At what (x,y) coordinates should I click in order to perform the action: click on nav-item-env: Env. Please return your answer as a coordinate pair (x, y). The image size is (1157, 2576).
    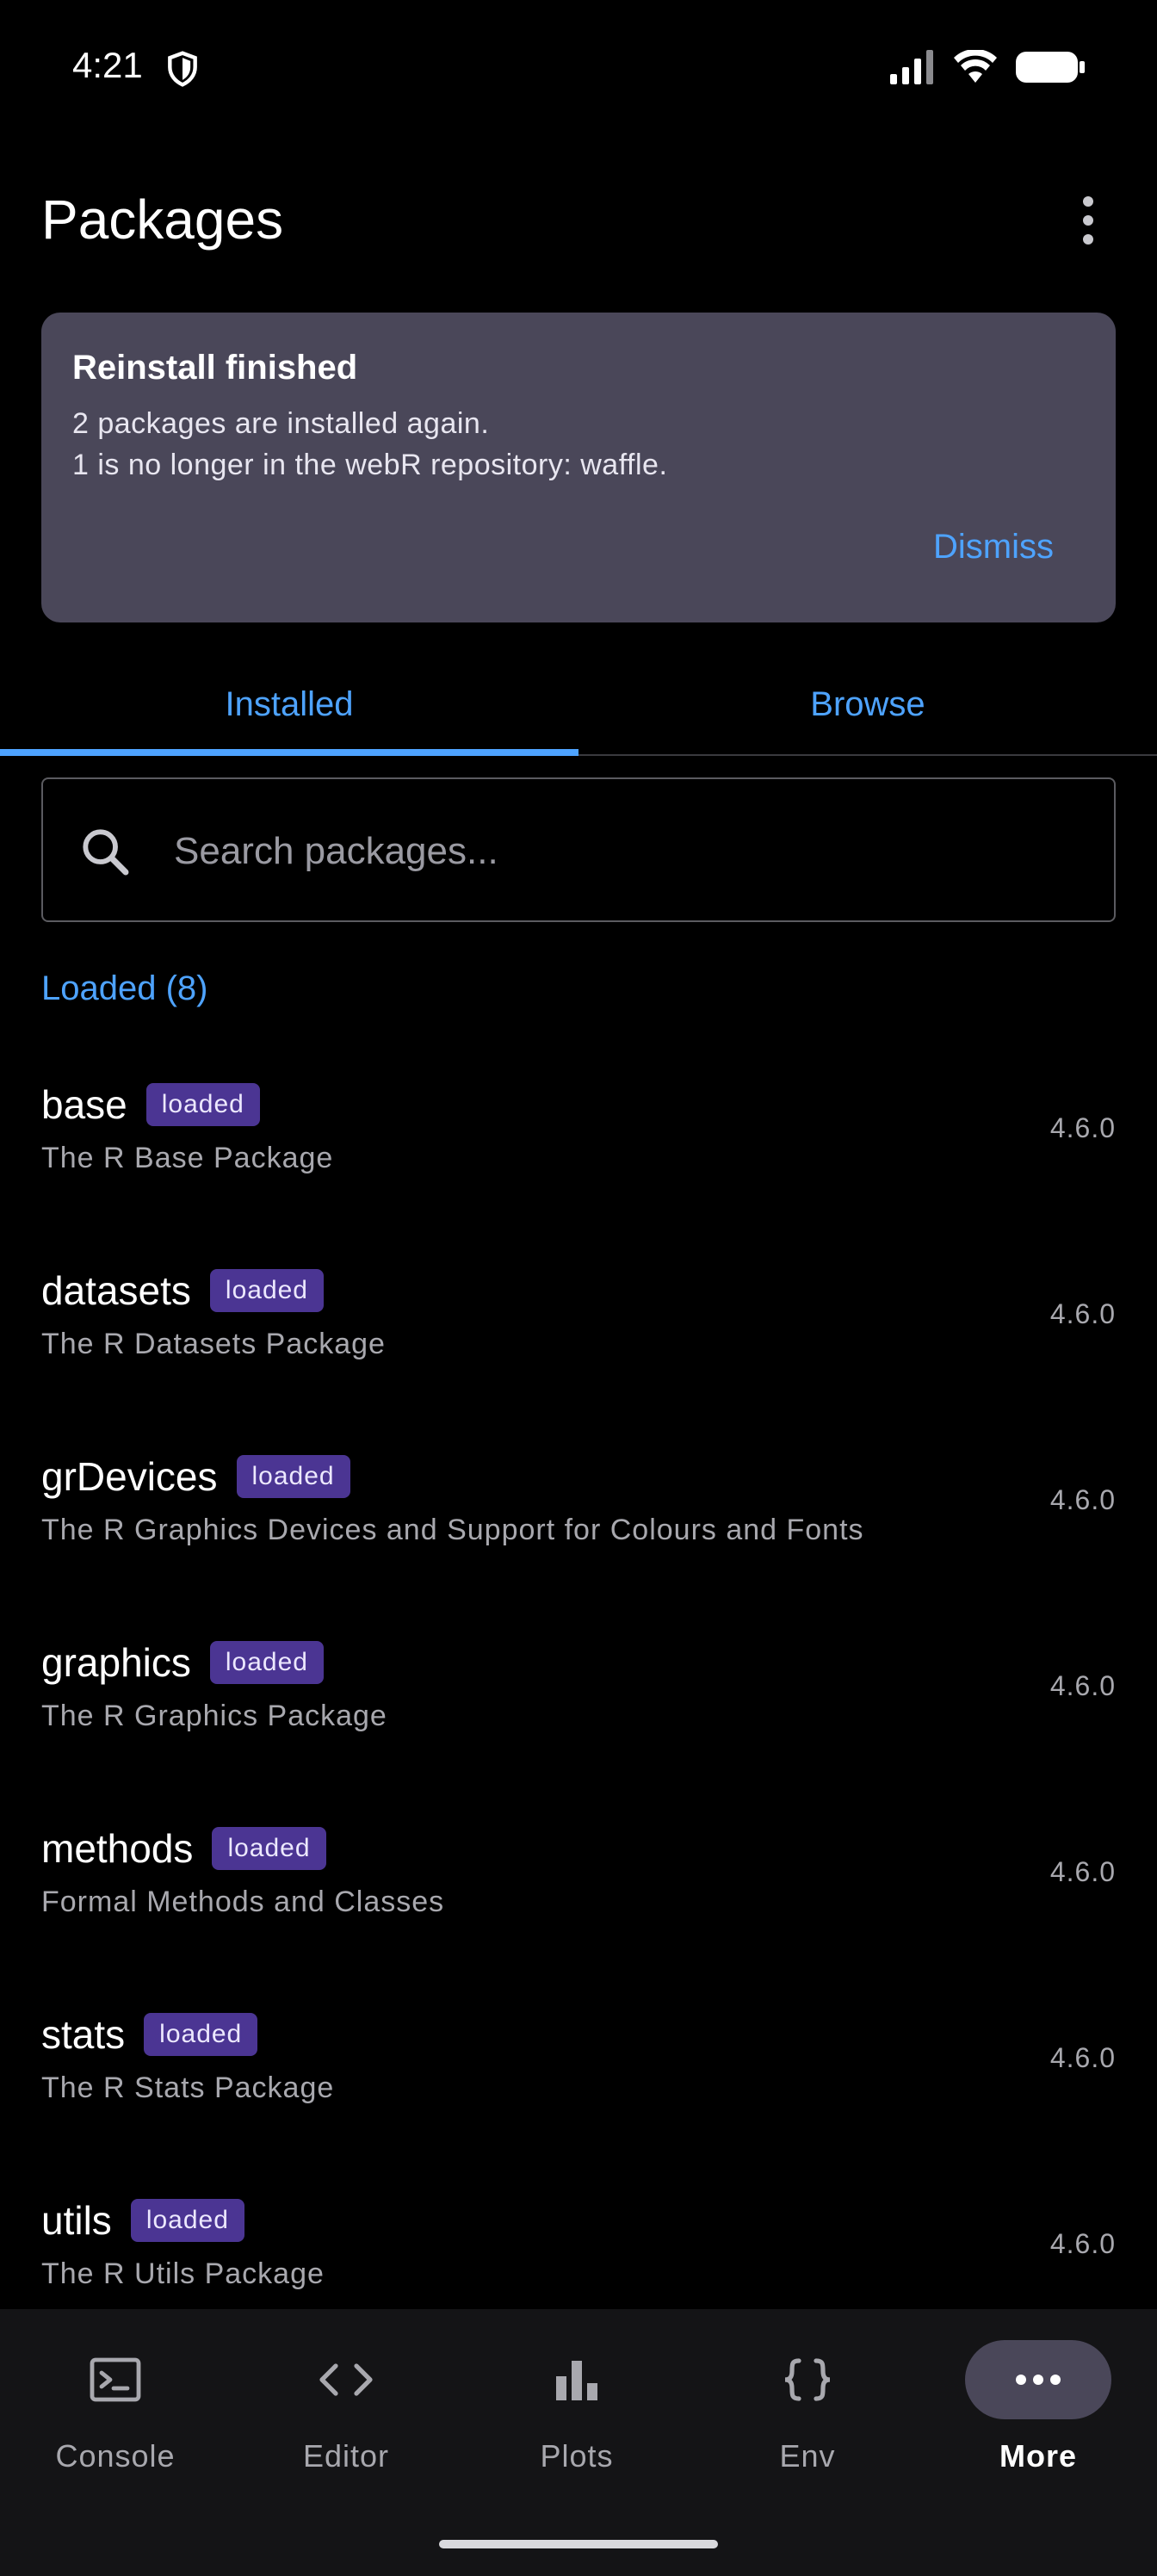
    Looking at the image, I should click on (808, 2395).